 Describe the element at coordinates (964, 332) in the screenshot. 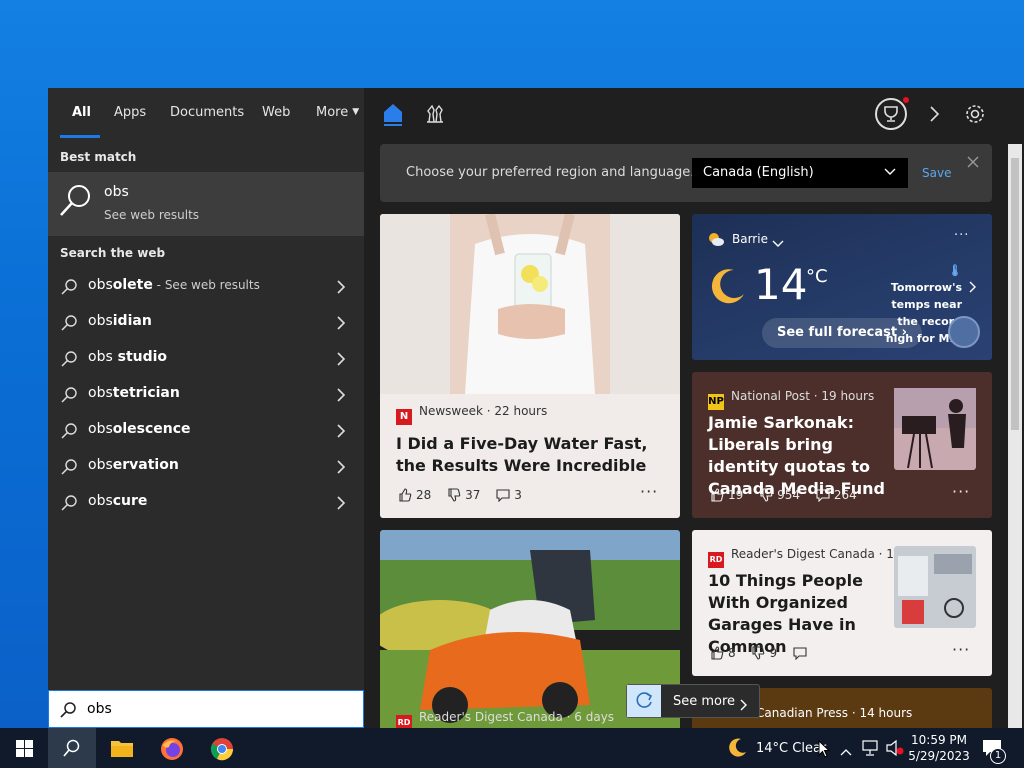

I see `weather-map-icon` at that location.